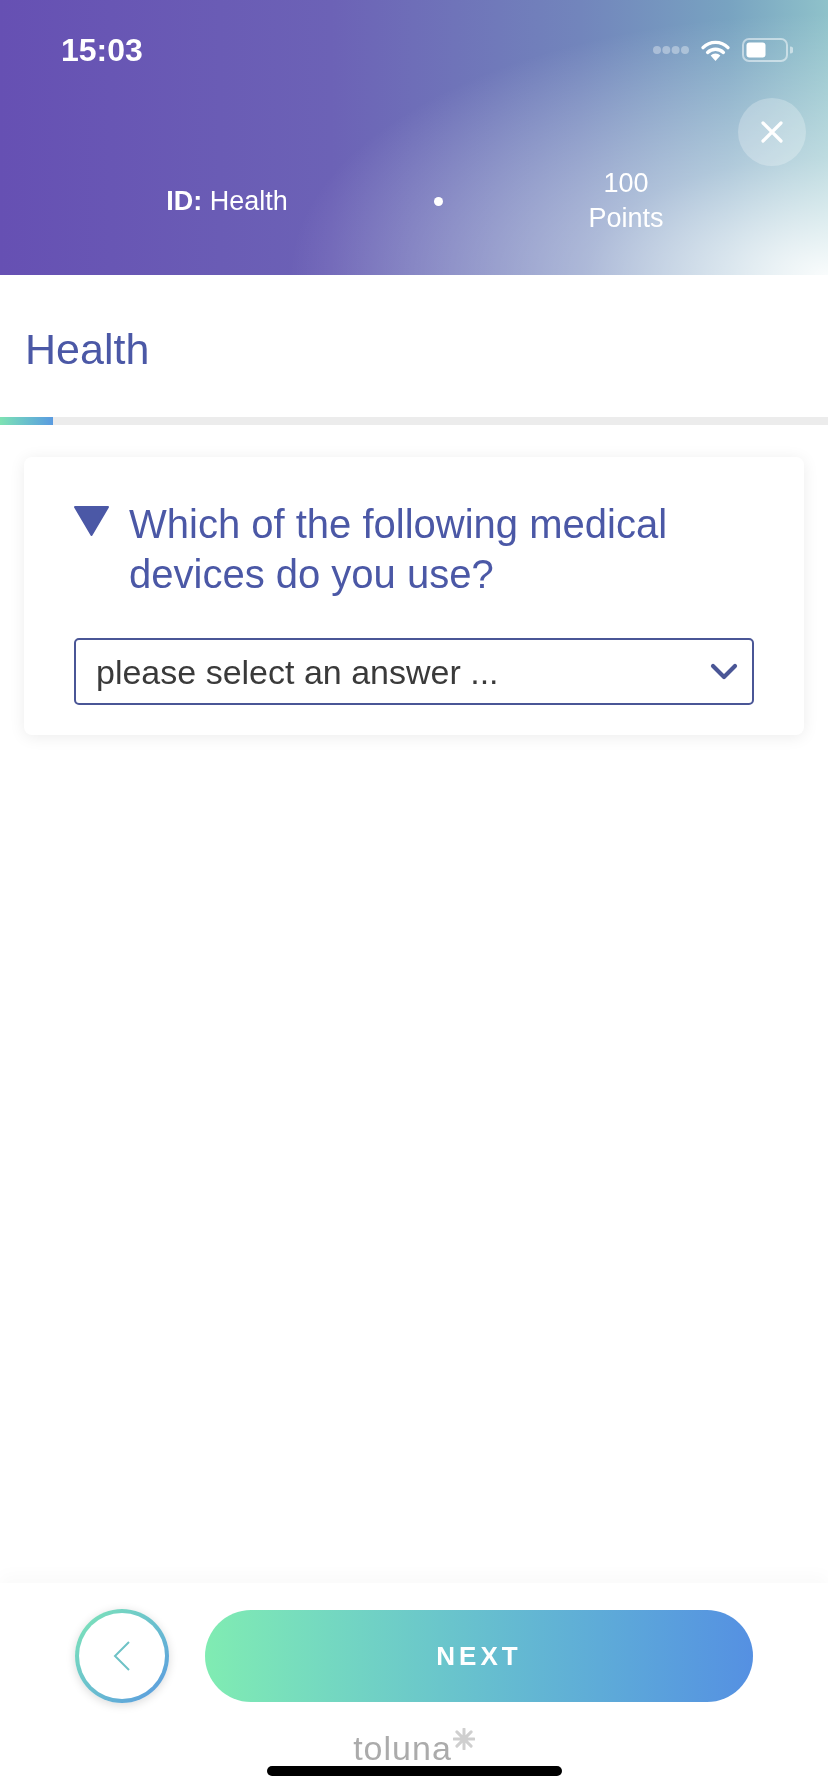  I want to click on close-icon, so click(772, 132).